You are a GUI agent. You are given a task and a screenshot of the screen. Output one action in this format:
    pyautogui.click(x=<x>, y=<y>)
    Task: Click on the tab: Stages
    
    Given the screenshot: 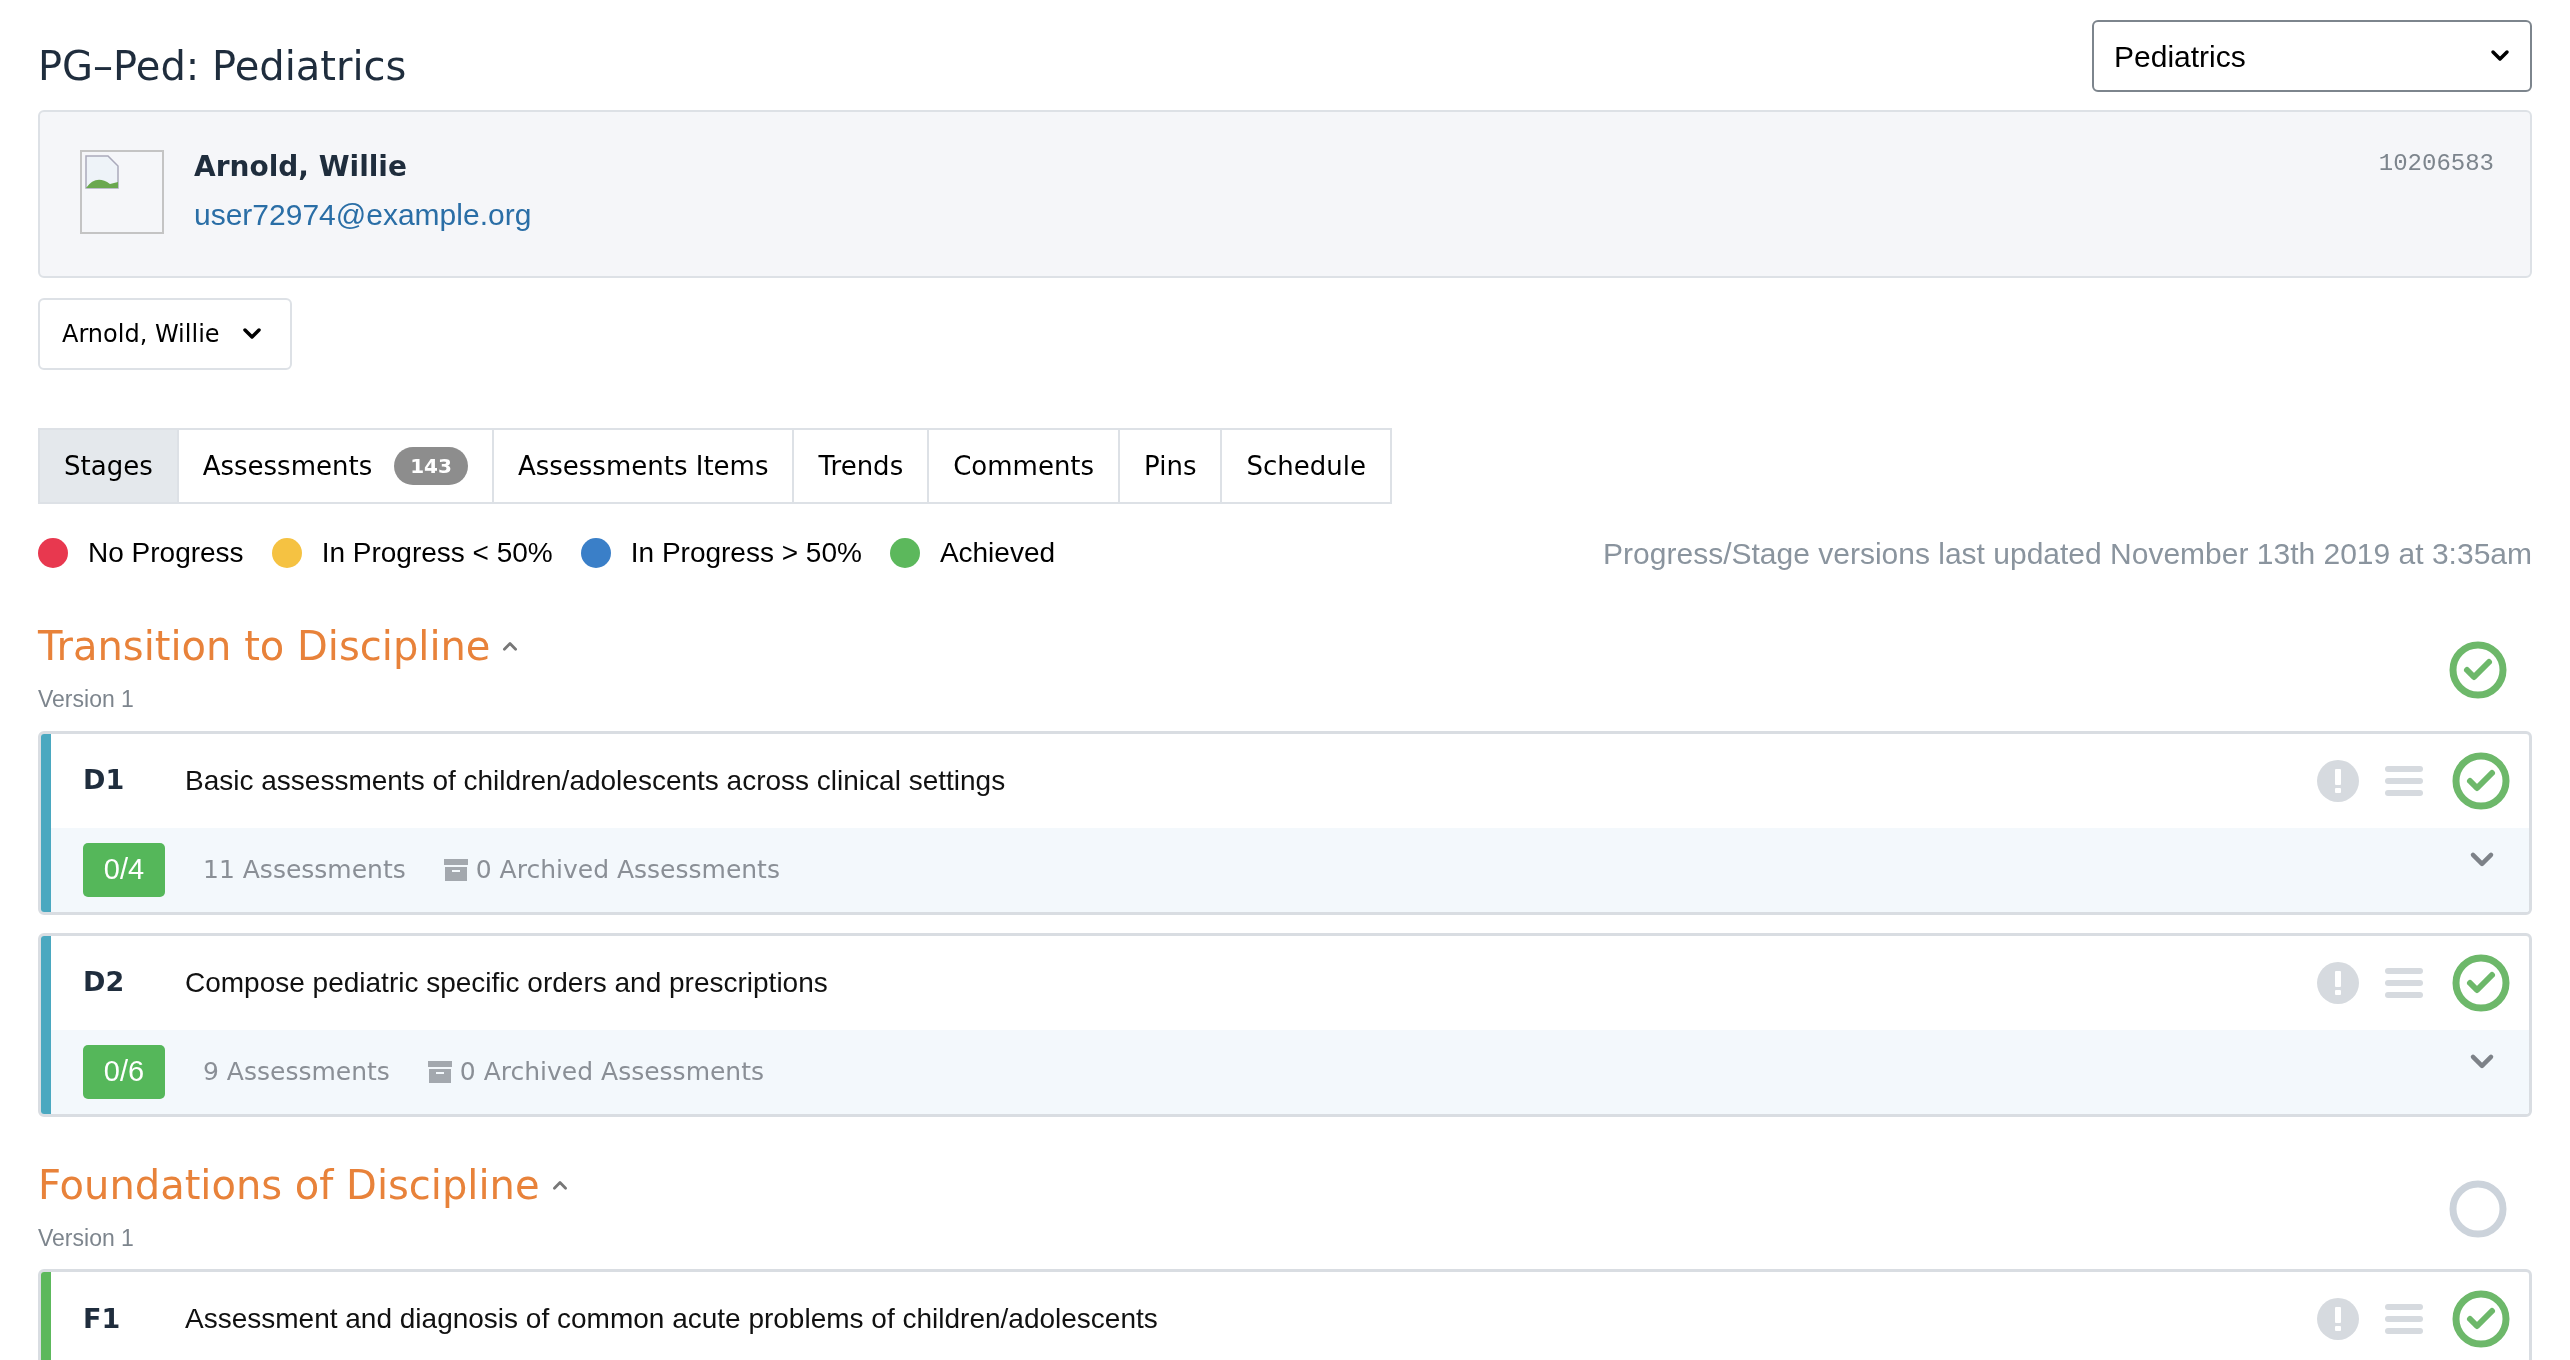 What is the action you would take?
    pyautogui.click(x=108, y=466)
    